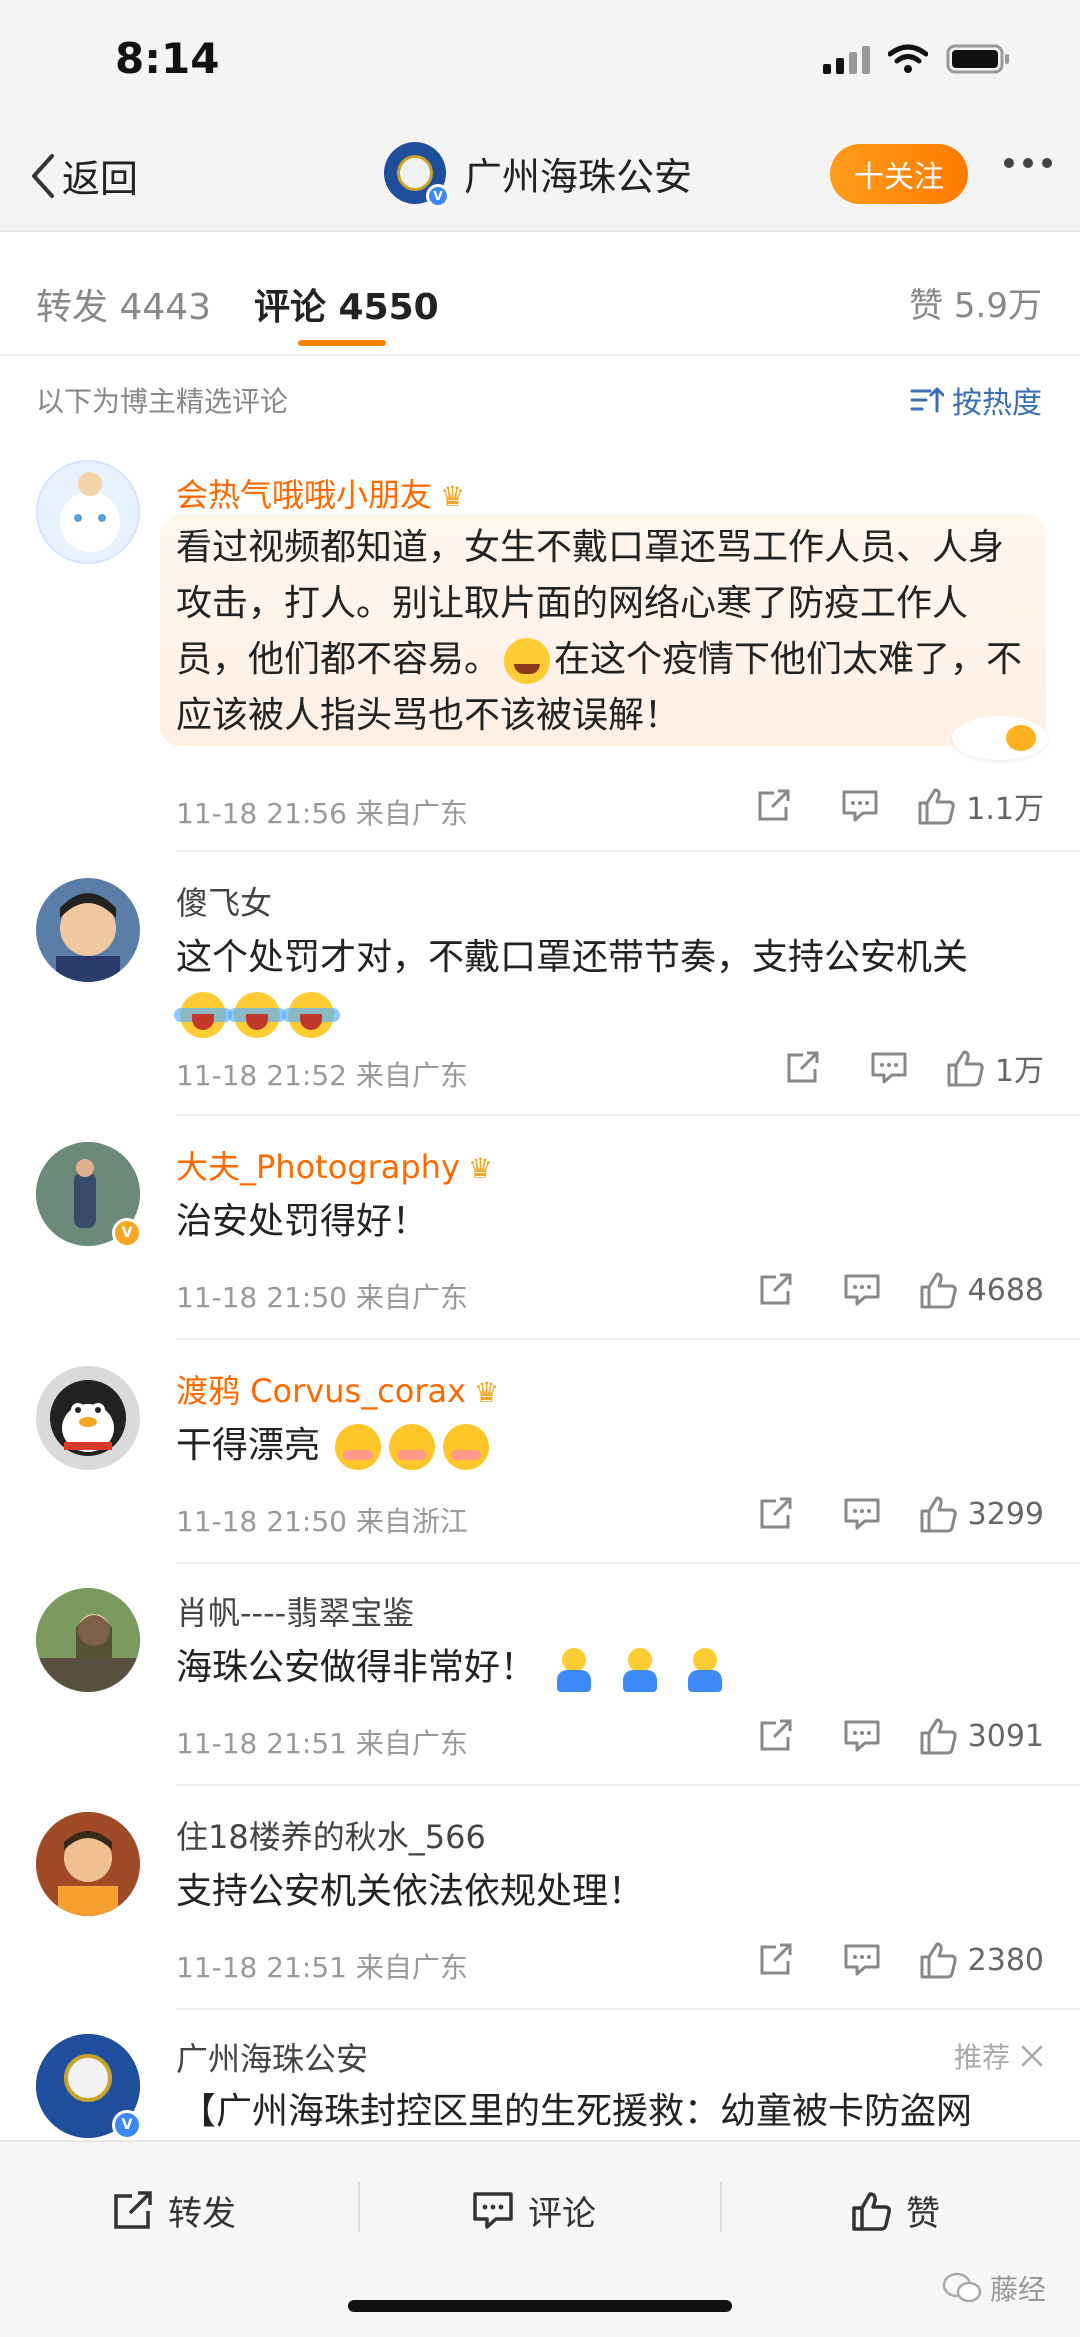  Describe the element at coordinates (331, 1835) in the screenshot. I see `commenter-name: 住18楼养的秋水_566` at that location.